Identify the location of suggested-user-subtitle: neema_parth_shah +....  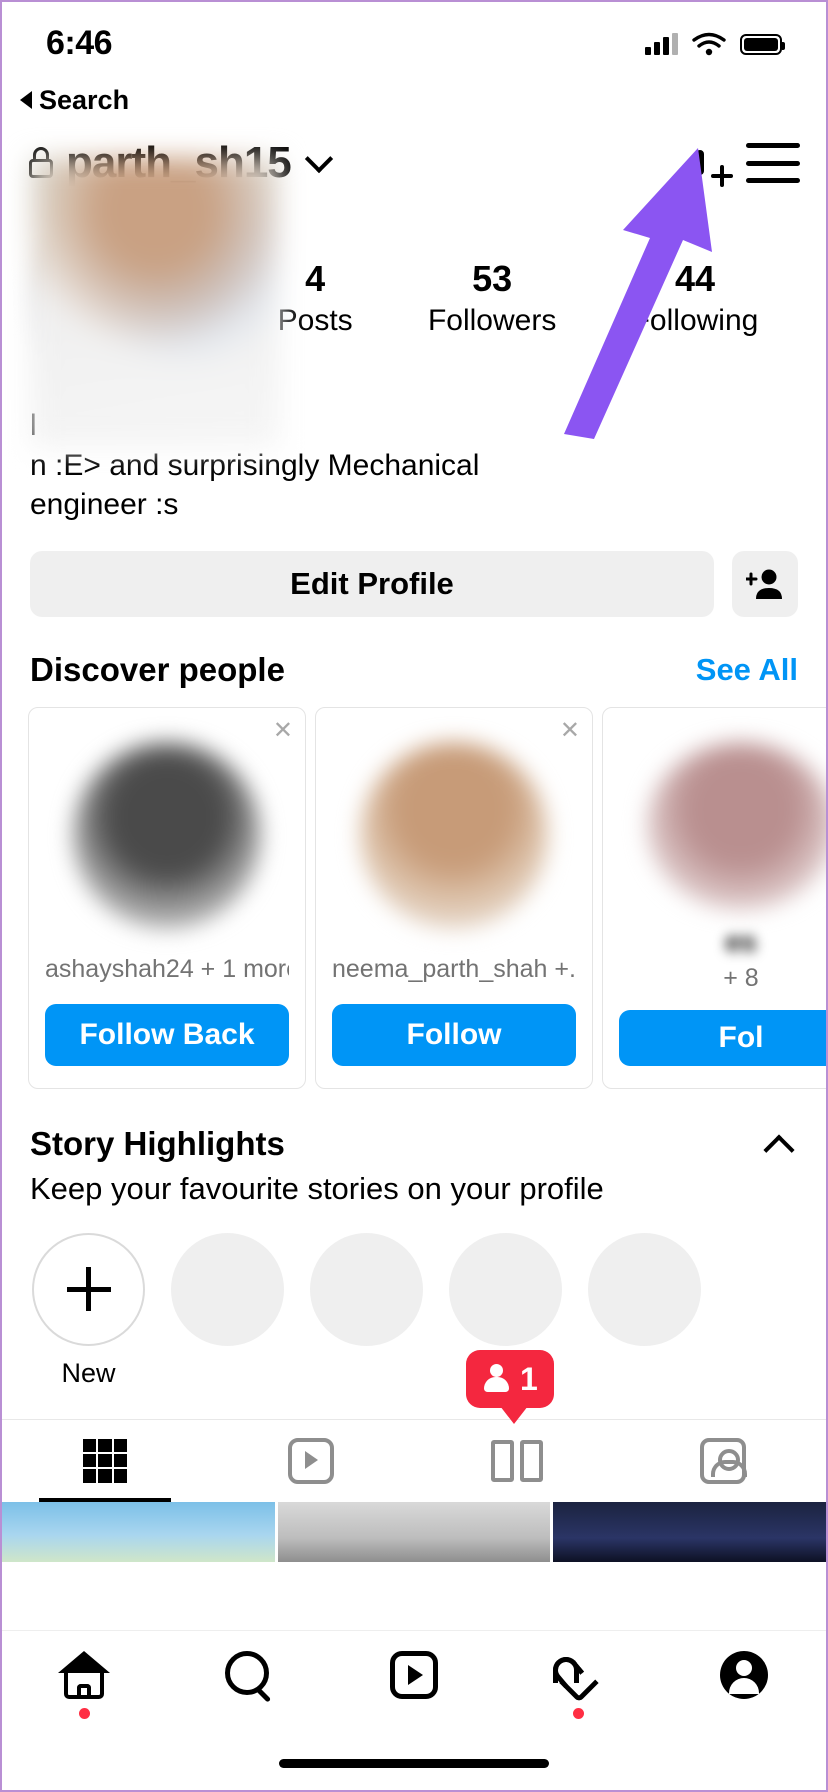
(454, 969).